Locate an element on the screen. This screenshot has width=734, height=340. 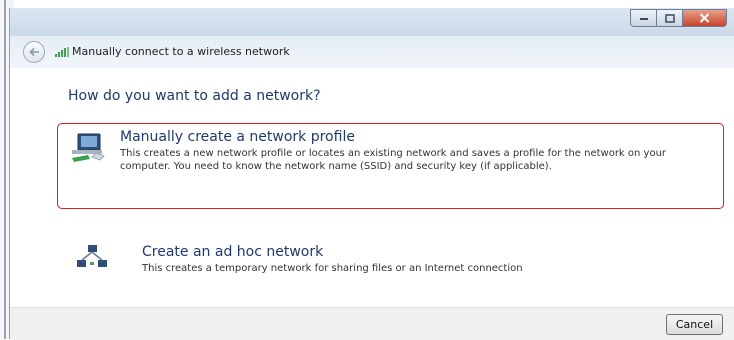
back-button is located at coordinates (34, 52).